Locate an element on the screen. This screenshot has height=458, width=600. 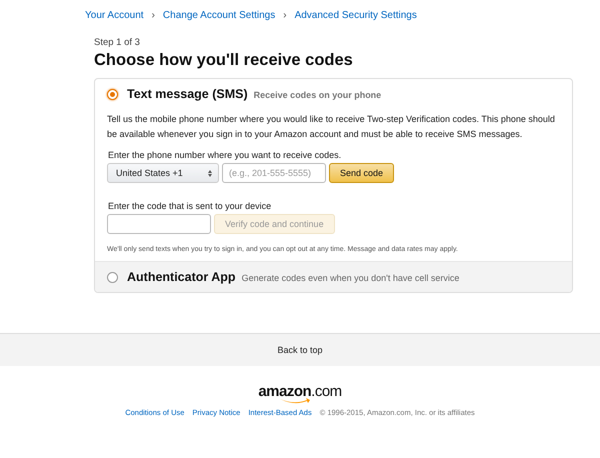
option-subtitle: Receive codes on your phone is located at coordinates (318, 95).